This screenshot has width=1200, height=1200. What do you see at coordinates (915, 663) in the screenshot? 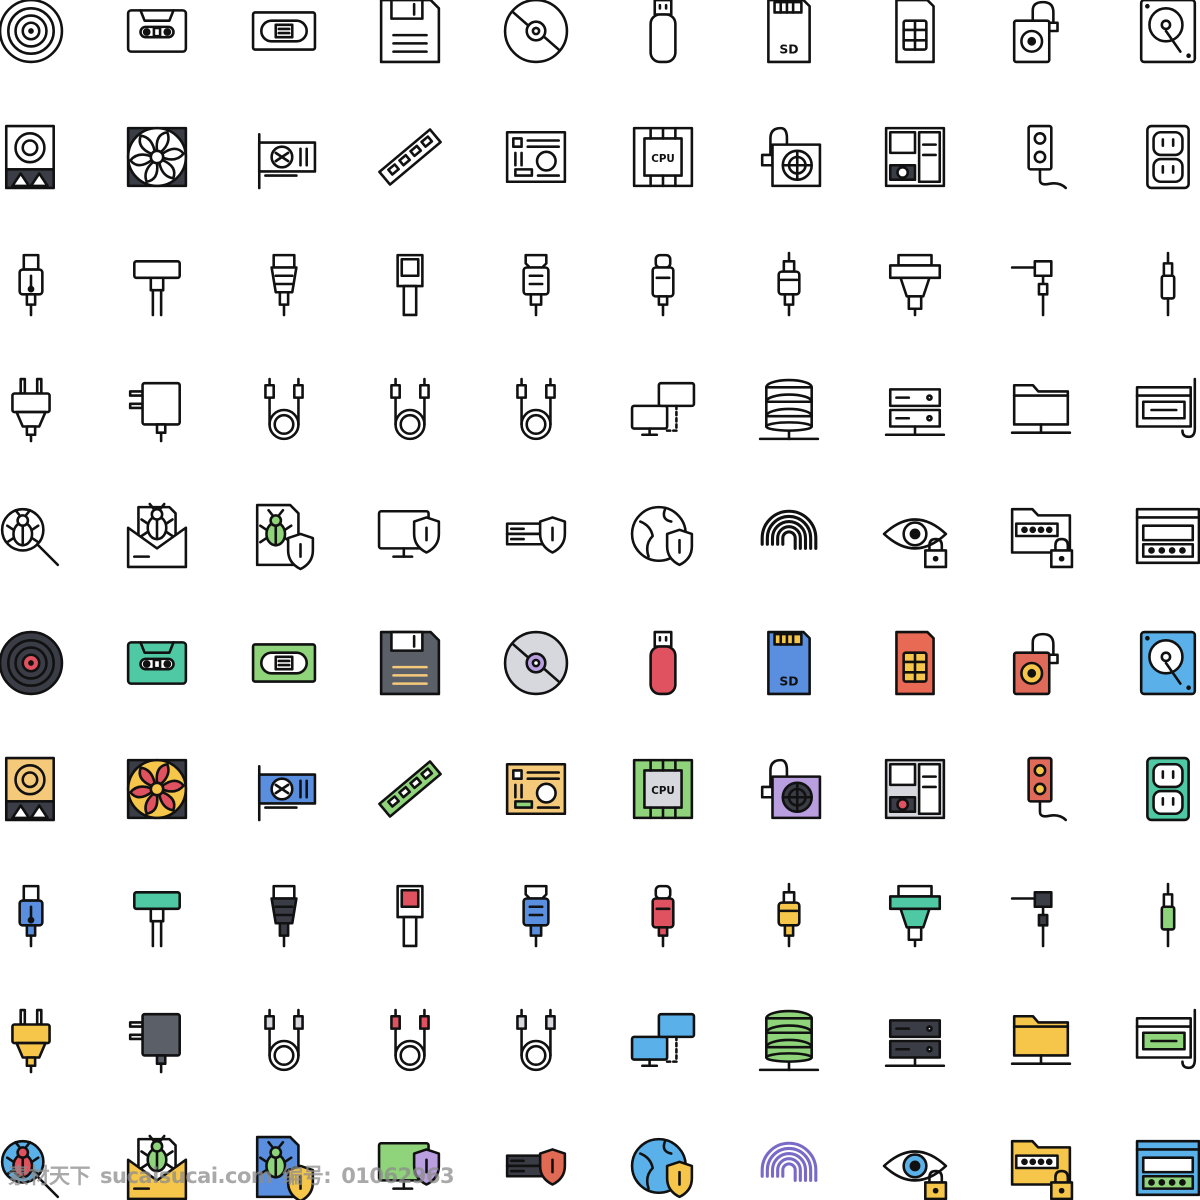
I see `sim-card-icon` at bounding box center [915, 663].